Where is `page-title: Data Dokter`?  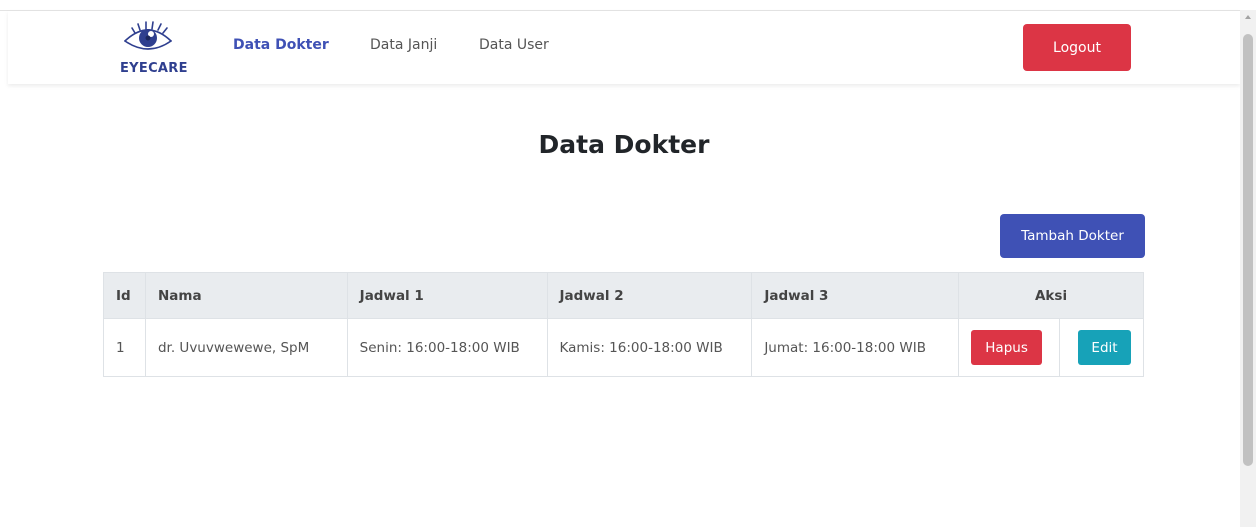 page-title: Data Dokter is located at coordinates (624, 144).